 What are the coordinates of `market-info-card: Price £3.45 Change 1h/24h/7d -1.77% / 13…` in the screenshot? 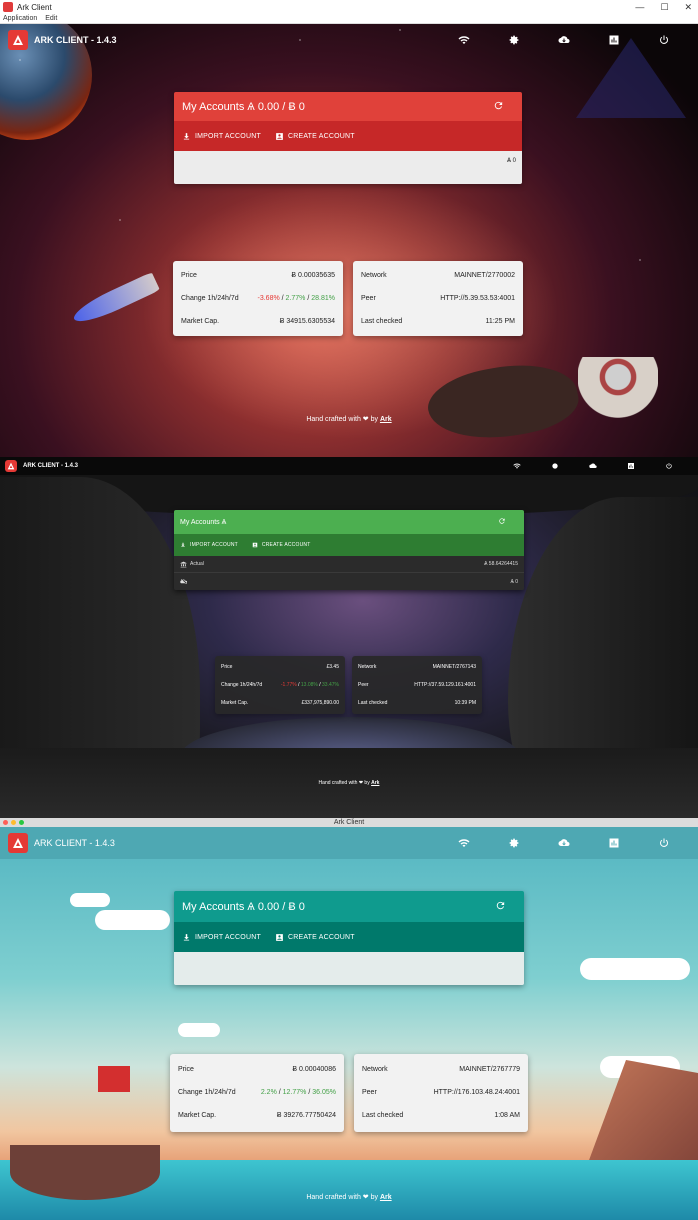 It's located at (280, 685).